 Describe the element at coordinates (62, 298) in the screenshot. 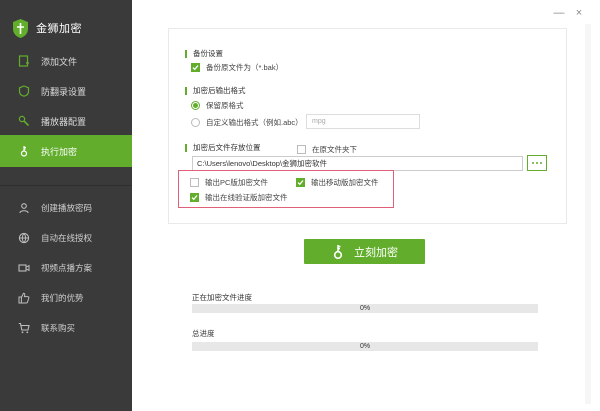

I see `sidebar-item-label: 我们的优势` at that location.